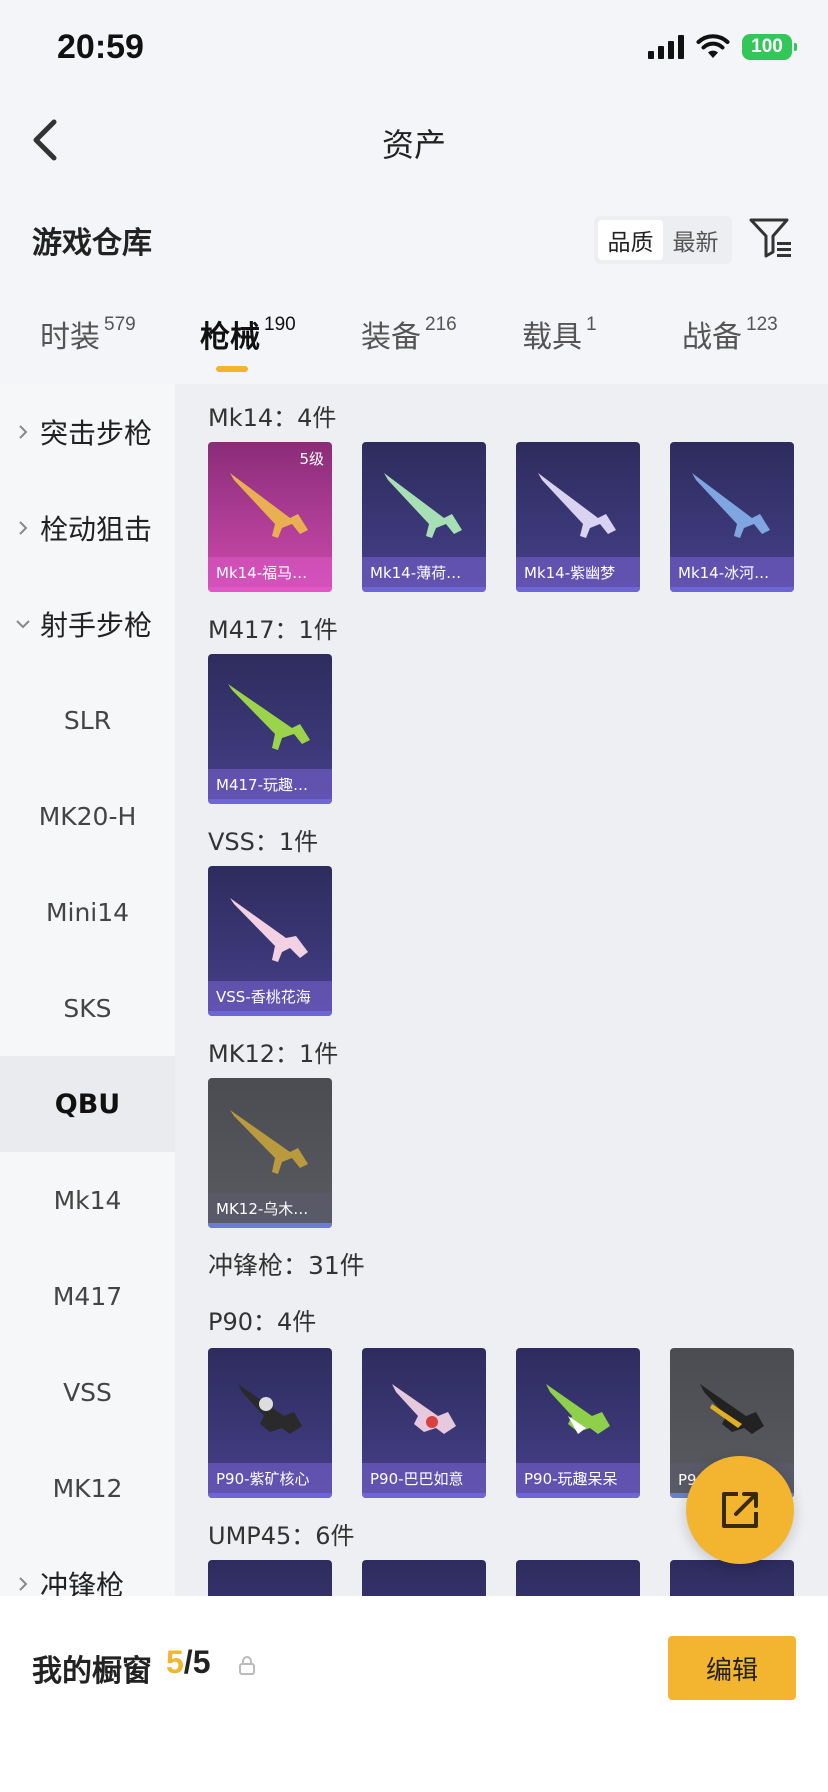 The width and height of the screenshot is (828, 1792). What do you see at coordinates (732, 1668) in the screenshot?
I see `edit-button: 编辑` at bounding box center [732, 1668].